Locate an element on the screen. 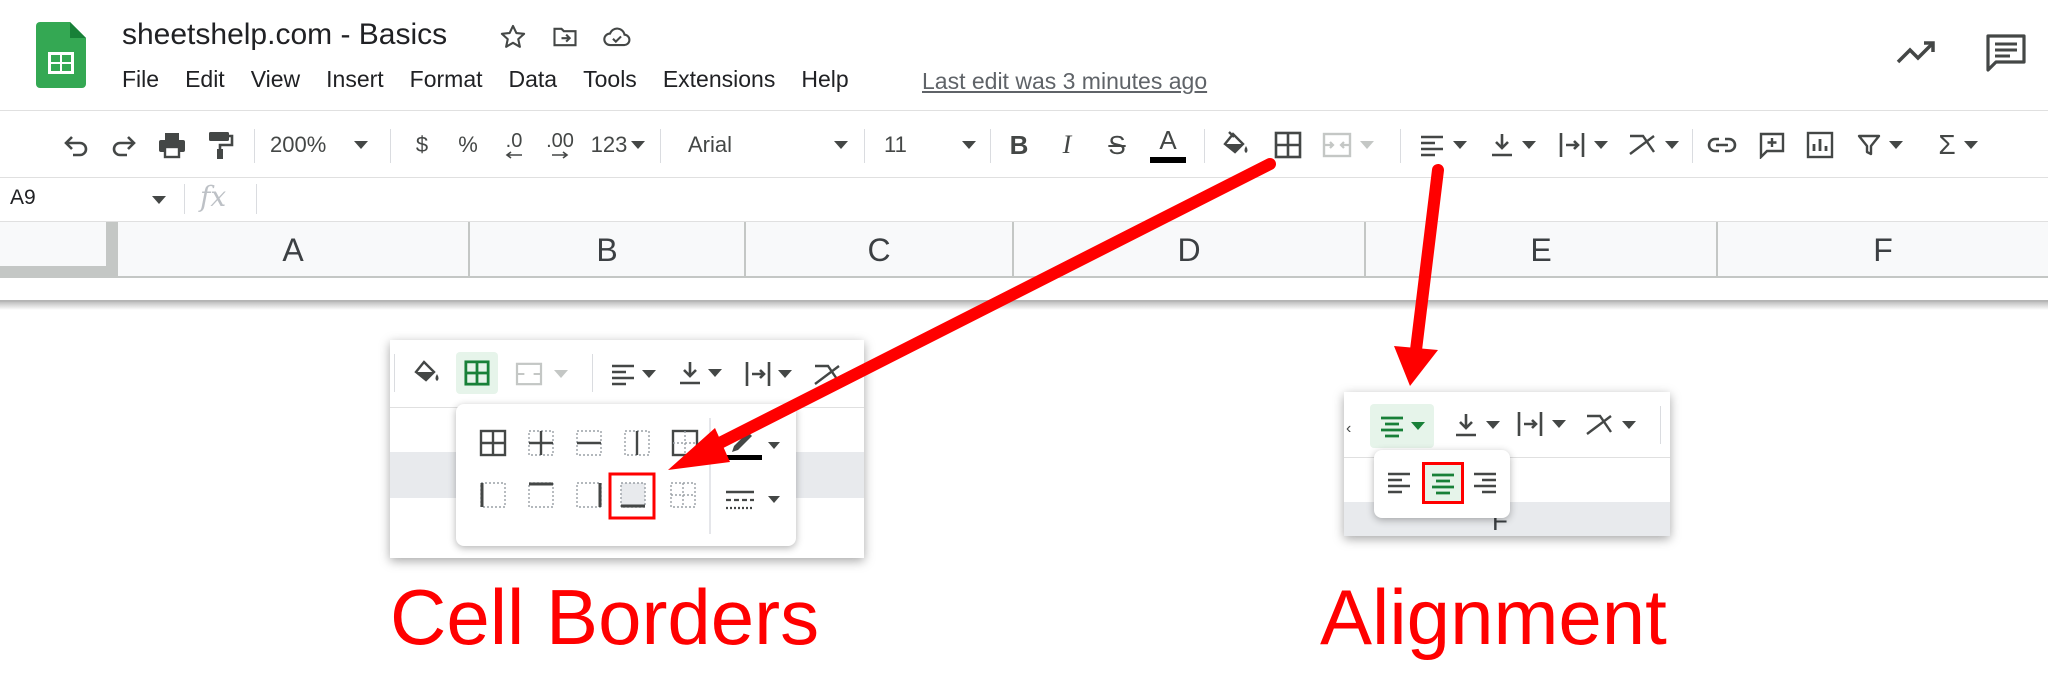 This screenshot has height=688, width=2048. comments-icon is located at coordinates (2006, 53).